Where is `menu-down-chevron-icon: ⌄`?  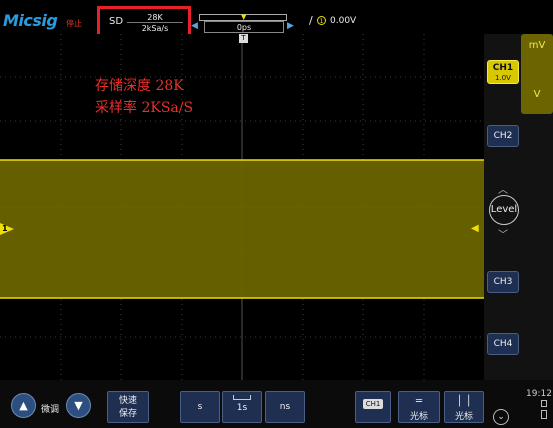
menu-down-chevron-icon: ⌄ is located at coordinates (501, 417).